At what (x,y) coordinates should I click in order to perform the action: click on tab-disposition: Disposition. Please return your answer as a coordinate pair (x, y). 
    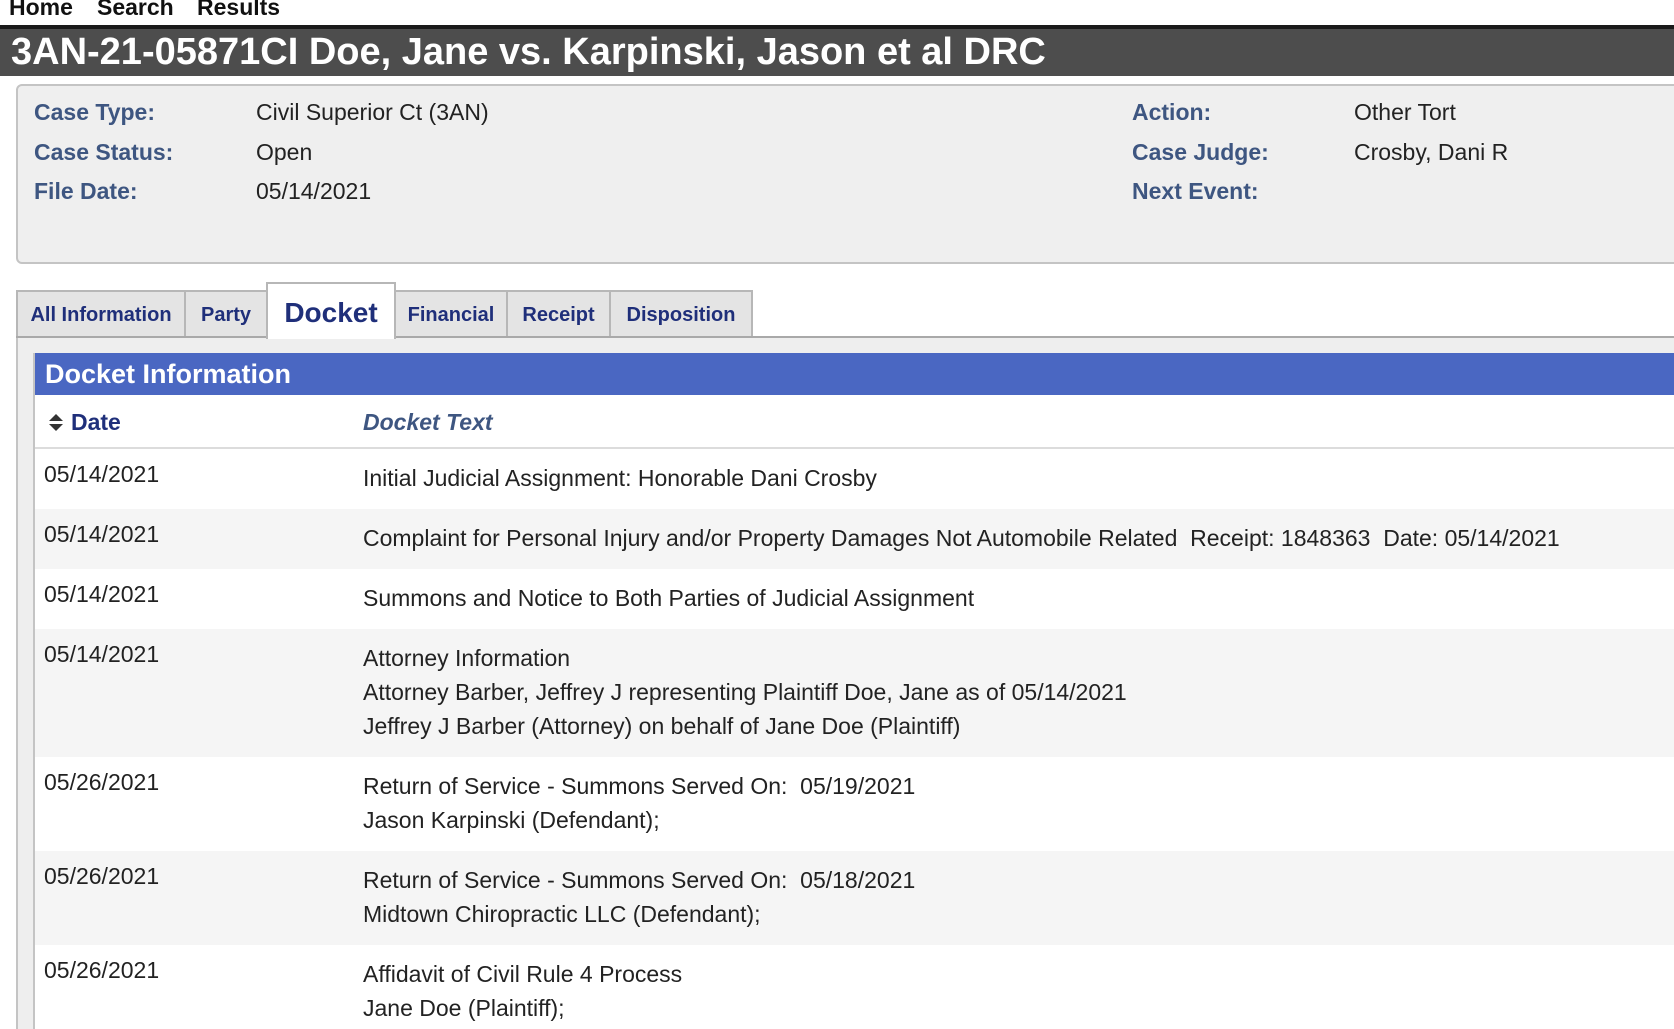
    Looking at the image, I should click on (681, 313).